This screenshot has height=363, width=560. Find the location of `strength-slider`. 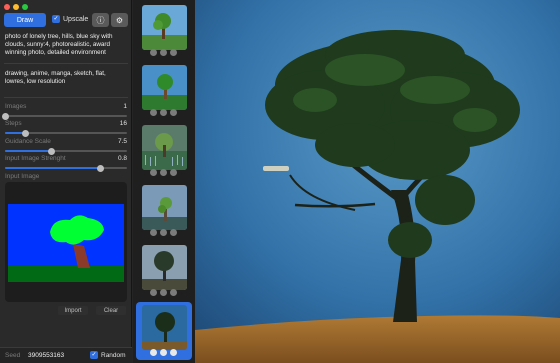

strength-slider is located at coordinates (66, 168).